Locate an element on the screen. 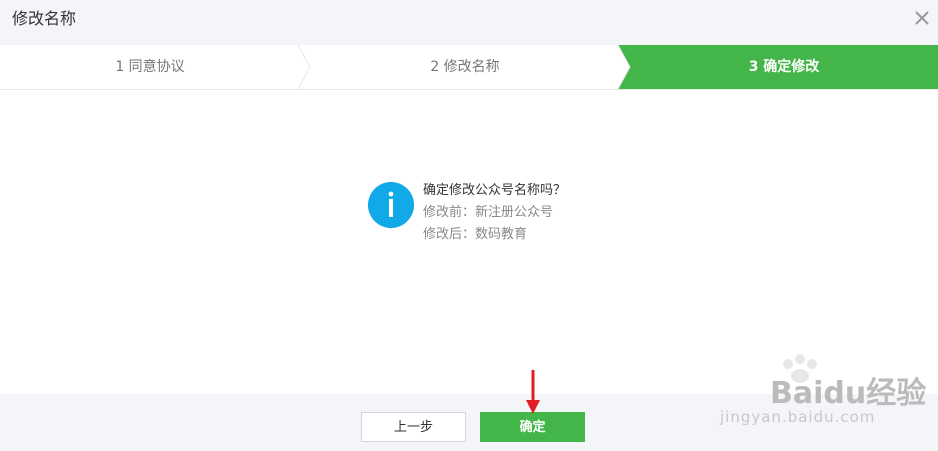 This screenshot has width=938, height=451. name-after: 修改后：数码教育 is located at coordinates (475, 234).